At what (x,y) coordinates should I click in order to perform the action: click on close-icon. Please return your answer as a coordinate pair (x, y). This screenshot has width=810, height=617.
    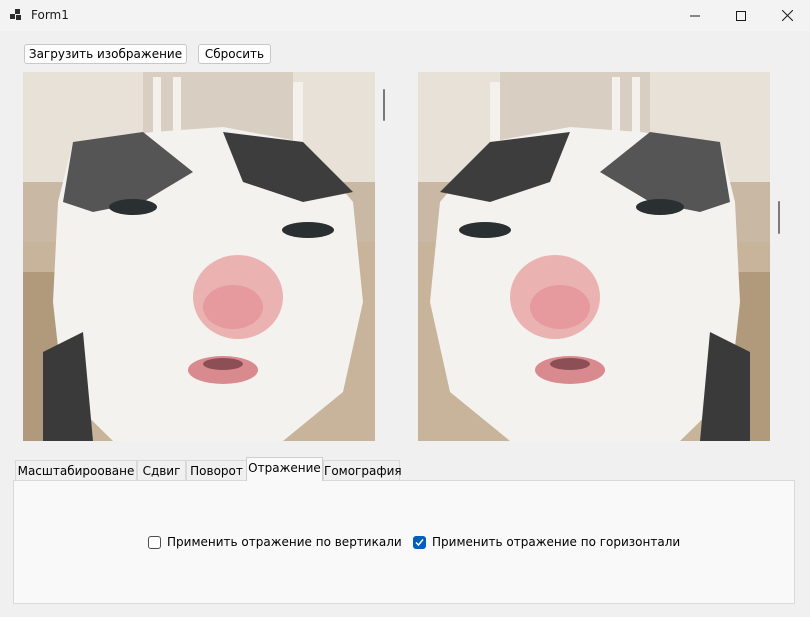
    Looking at the image, I should click on (787, 15).